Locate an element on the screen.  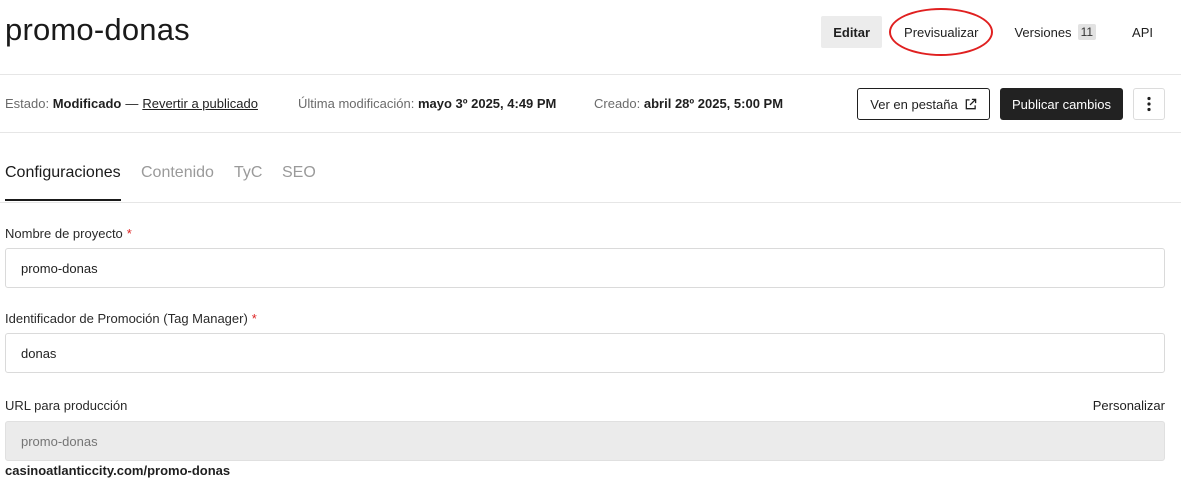
external-link-icon is located at coordinates (970, 103).